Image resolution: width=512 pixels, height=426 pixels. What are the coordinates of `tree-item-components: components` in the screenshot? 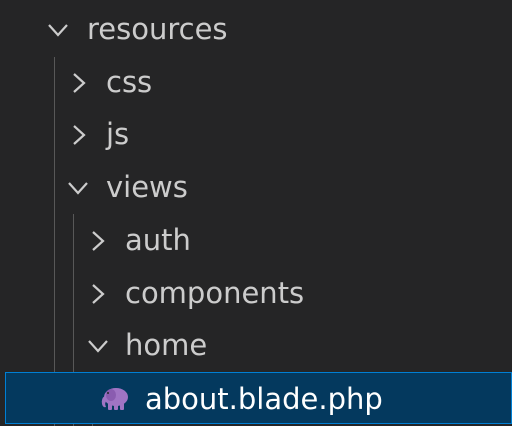 It's located at (256, 293).